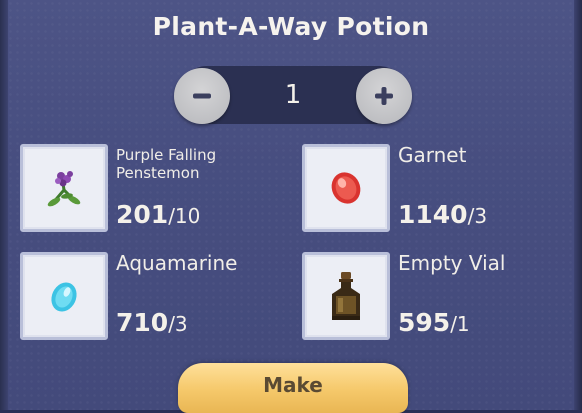 Image resolution: width=582 pixels, height=413 pixels. I want to click on required-count: /10, so click(184, 216).